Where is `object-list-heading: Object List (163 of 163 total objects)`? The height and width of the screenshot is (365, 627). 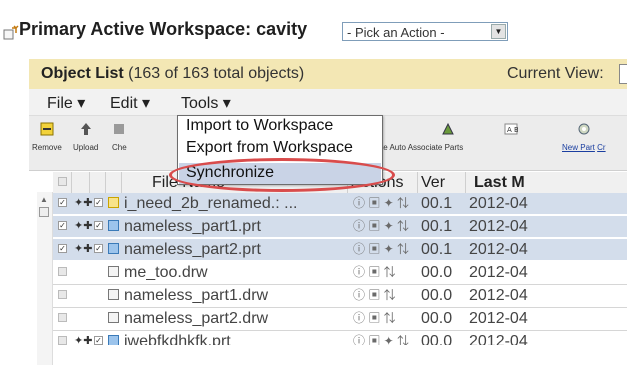 object-list-heading: Object List (163 of 163 total objects) is located at coordinates (173, 73).